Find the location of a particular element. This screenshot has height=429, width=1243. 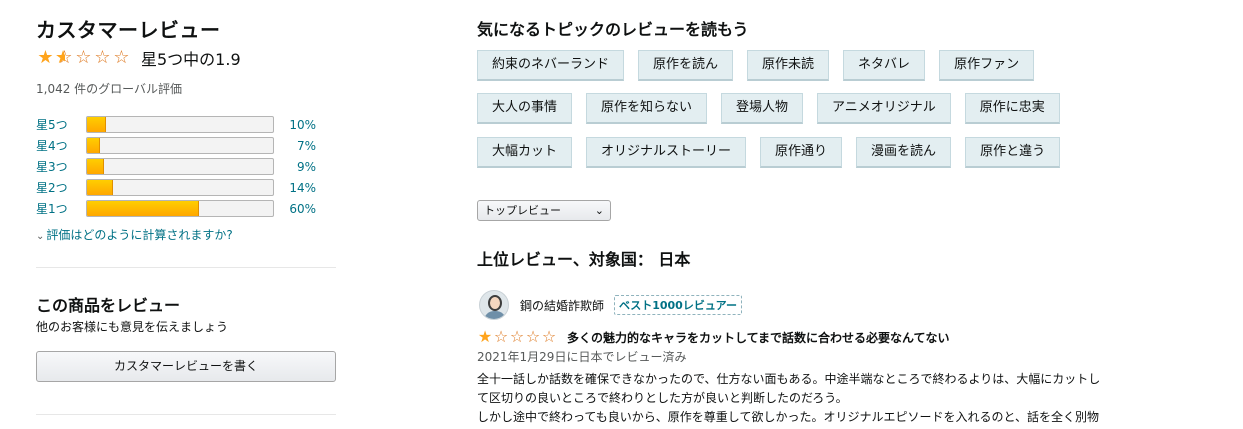

histogram-row-5: 星5つ 10% is located at coordinates (186, 124).